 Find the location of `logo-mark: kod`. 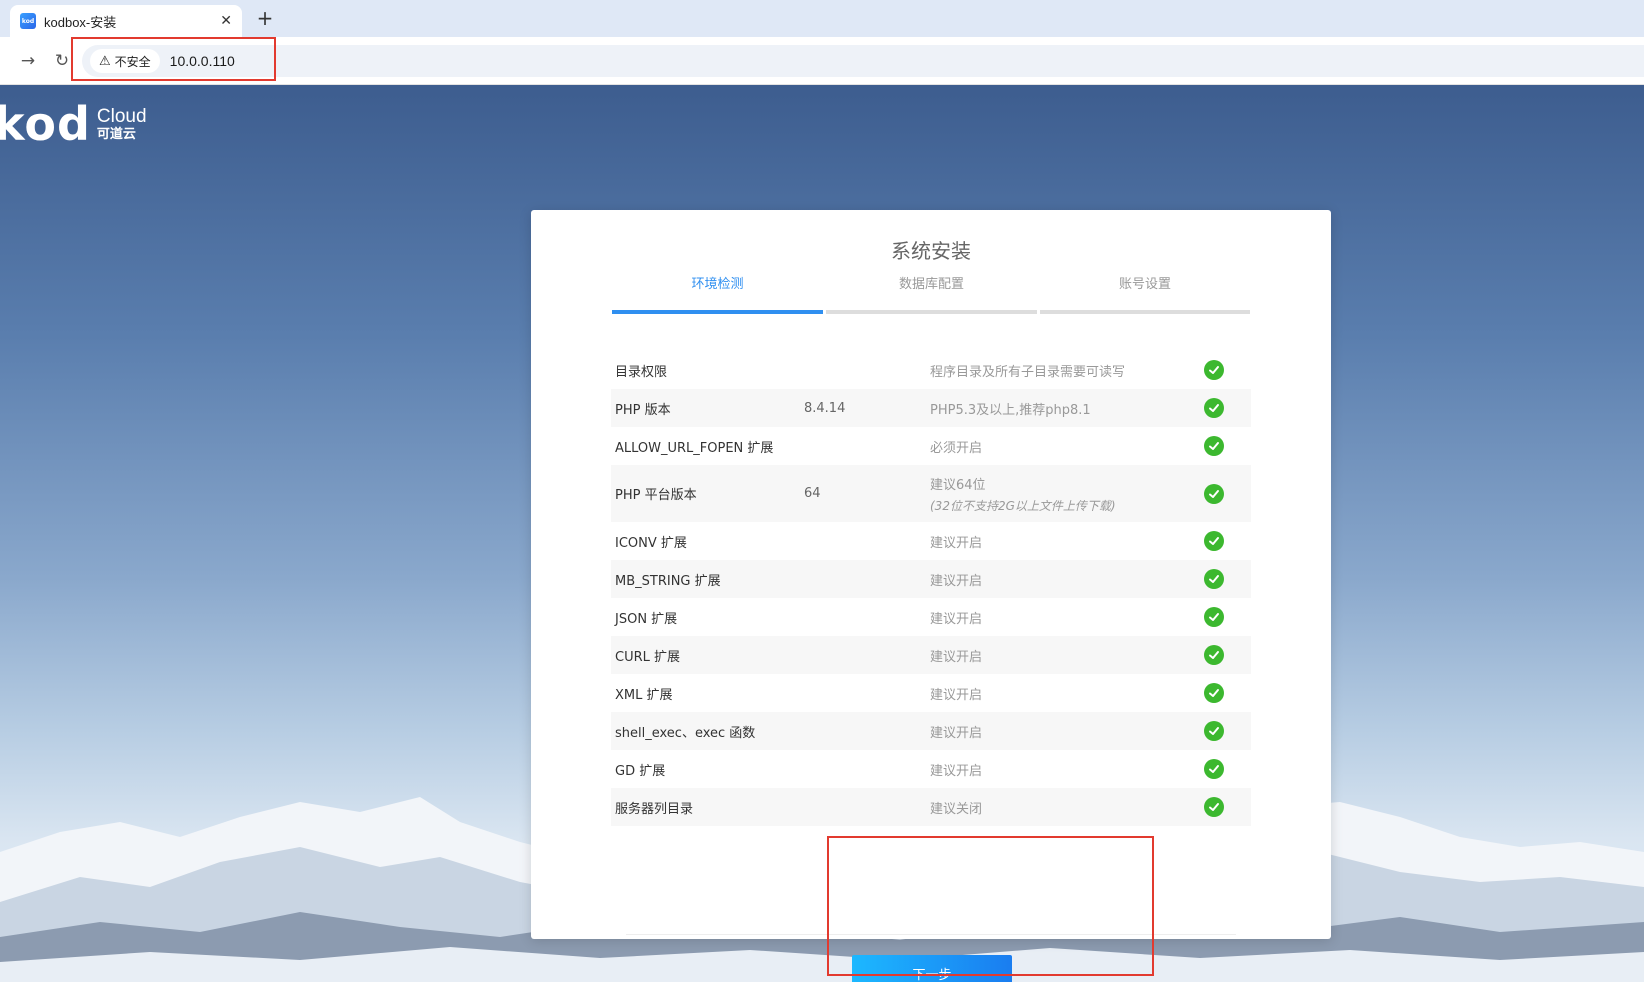

logo-mark: kod is located at coordinates (45, 124).